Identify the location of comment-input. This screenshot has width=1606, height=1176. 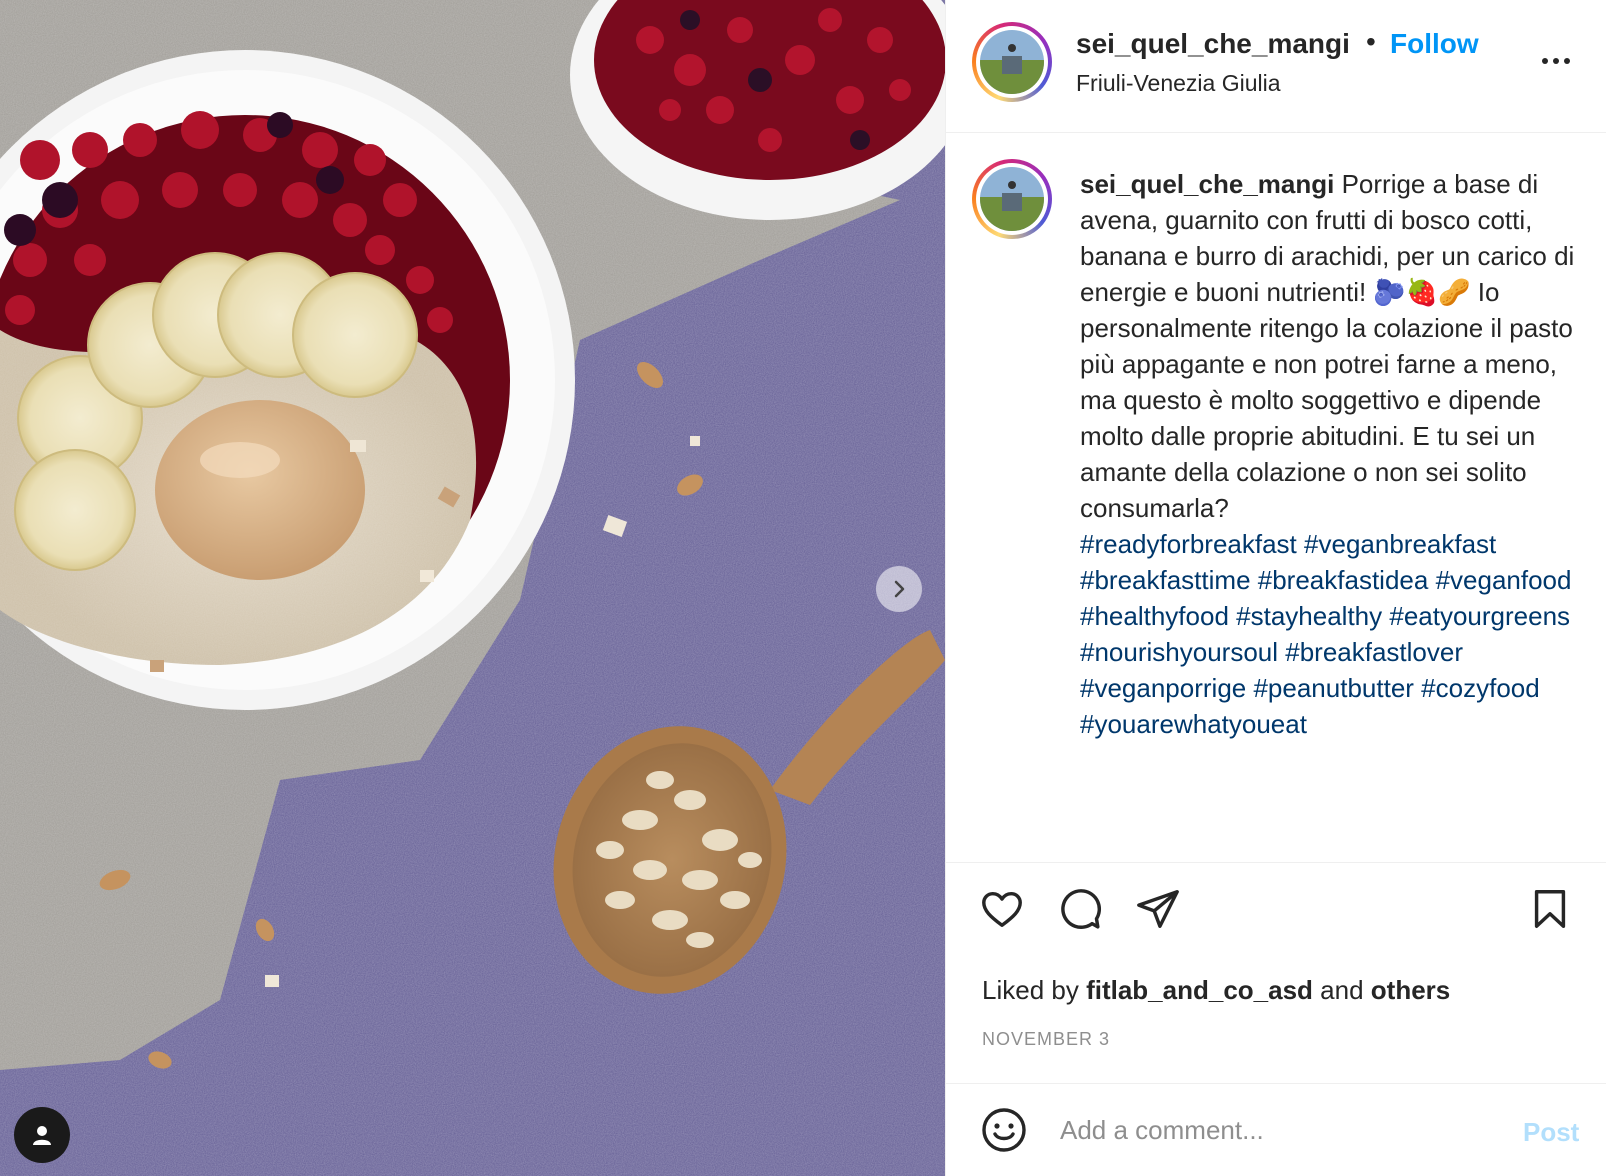
(1270, 1130).